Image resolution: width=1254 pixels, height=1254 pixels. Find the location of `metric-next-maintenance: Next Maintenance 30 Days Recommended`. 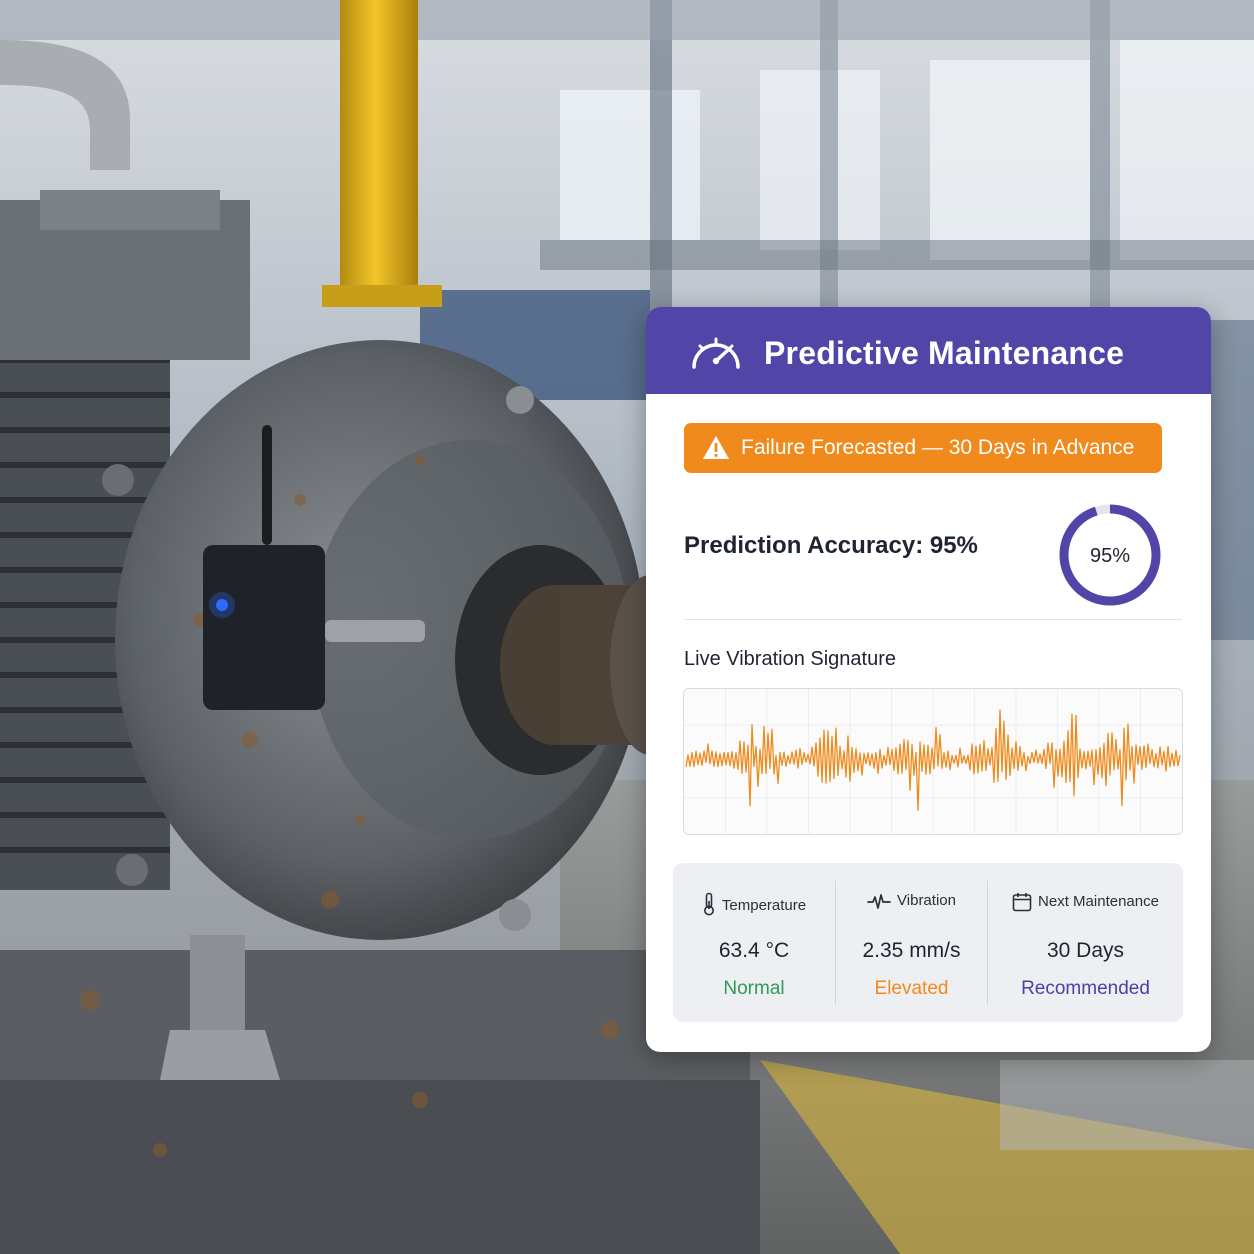

metric-next-maintenance: Next Maintenance 30 Days Recommended is located at coordinates (1085, 942).